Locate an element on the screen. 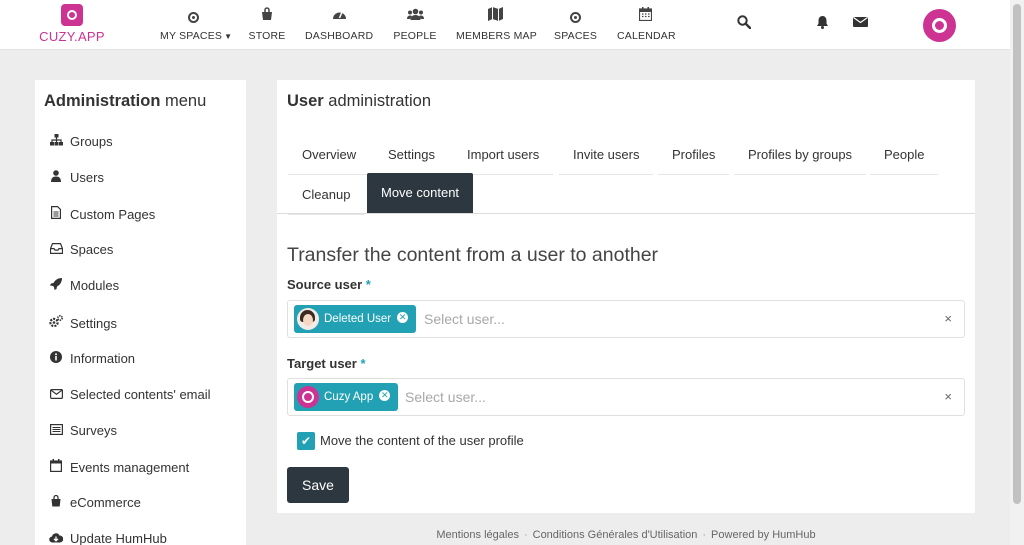 This screenshot has height=545, width=1024. footer-link-powered-by: Powered by HumHub is located at coordinates (763, 535).